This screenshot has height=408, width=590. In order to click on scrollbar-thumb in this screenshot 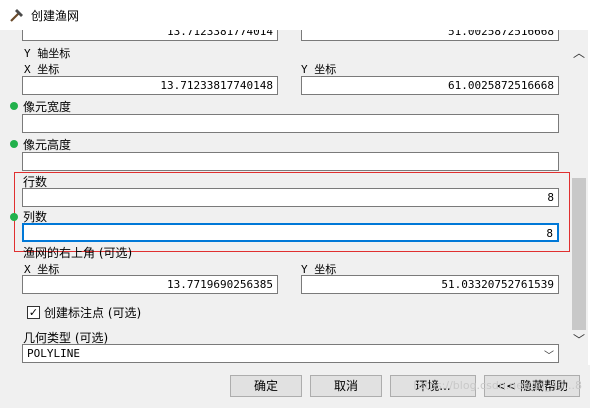, I will do `click(579, 254)`.